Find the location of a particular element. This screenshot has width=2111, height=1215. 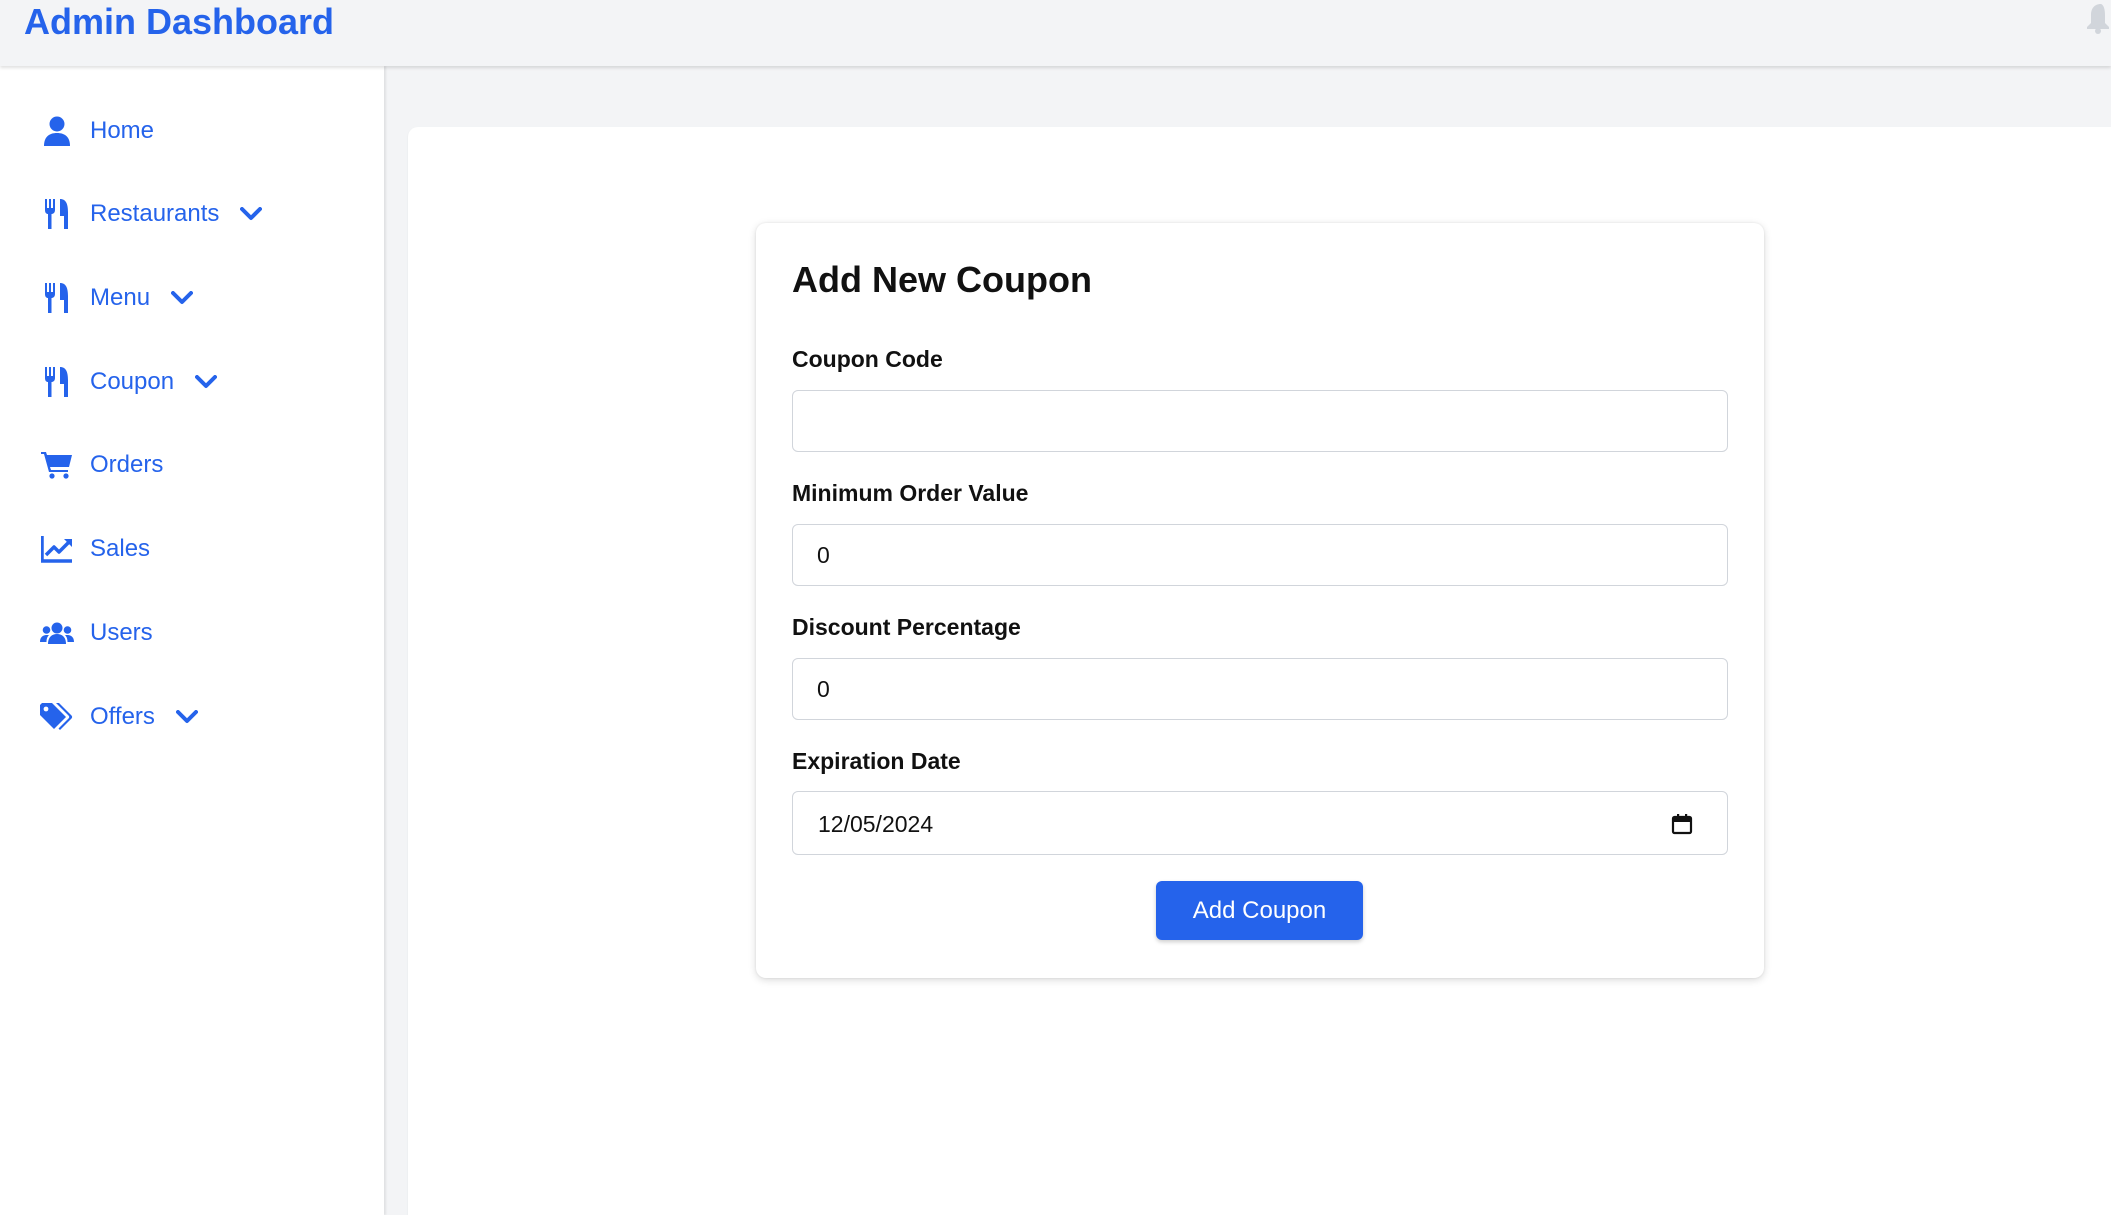

tags-icon is located at coordinates (57, 717).